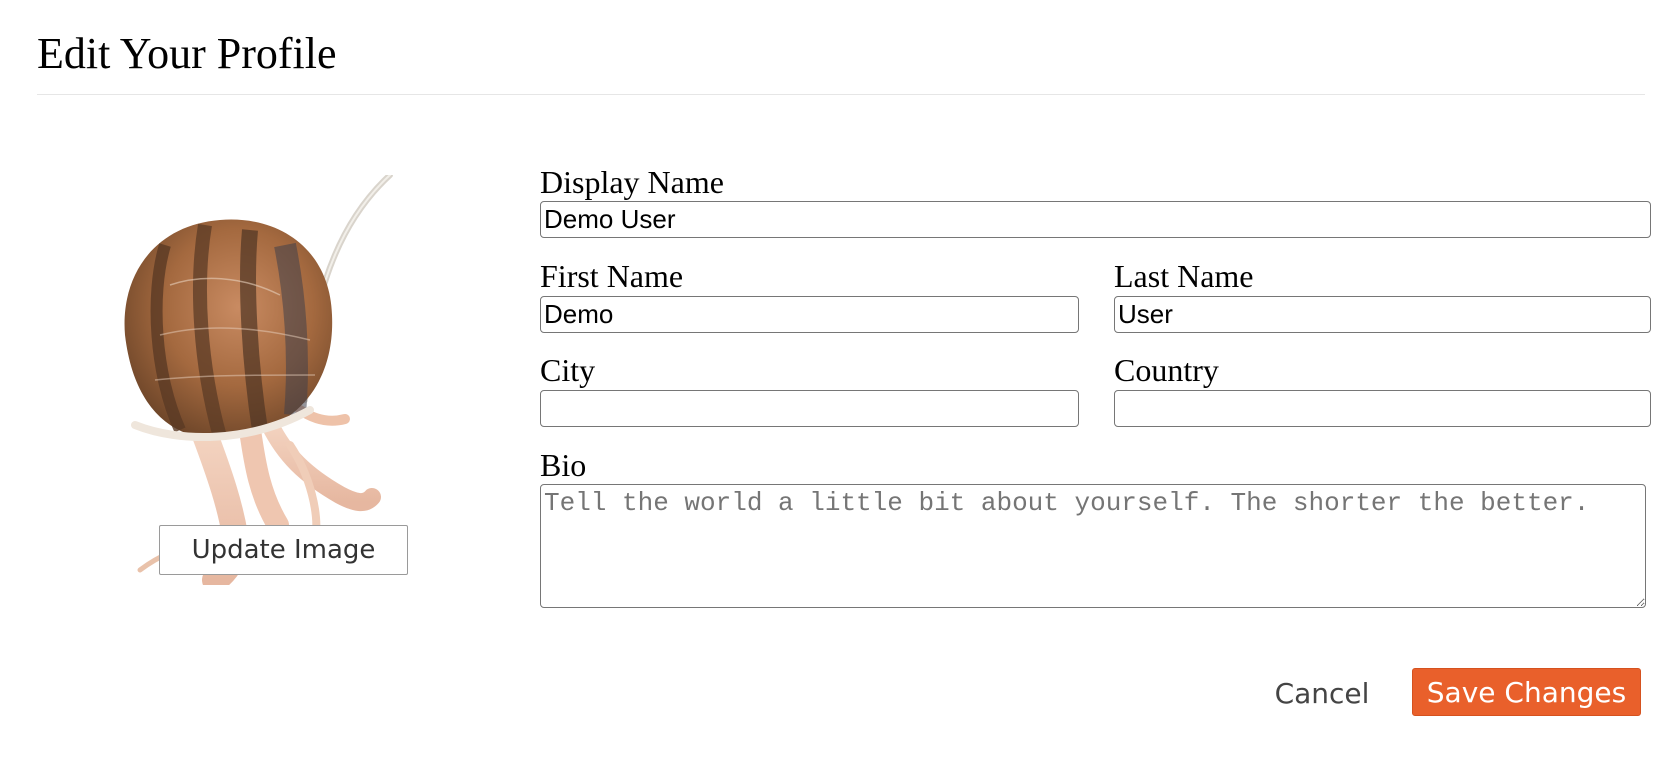  What do you see at coordinates (563, 465) in the screenshot?
I see `bio-label: Bio` at bounding box center [563, 465].